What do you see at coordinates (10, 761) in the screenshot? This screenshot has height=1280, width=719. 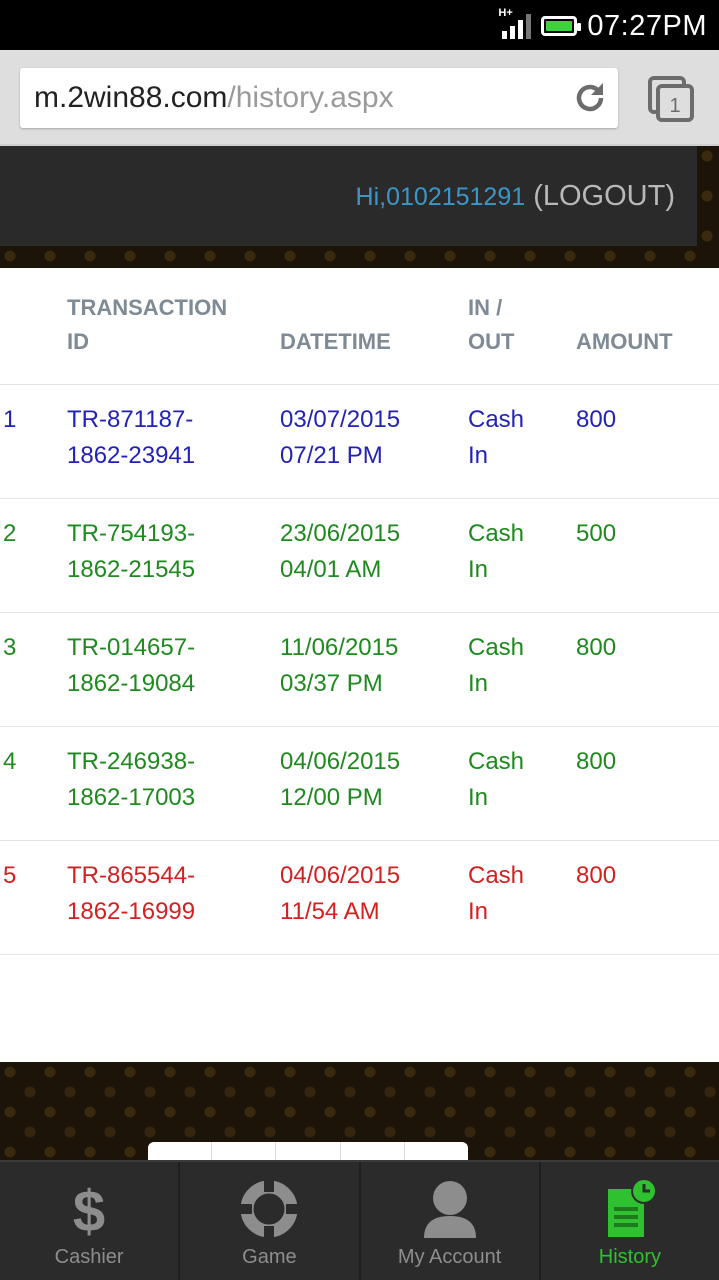 I see `row-number: 4` at bounding box center [10, 761].